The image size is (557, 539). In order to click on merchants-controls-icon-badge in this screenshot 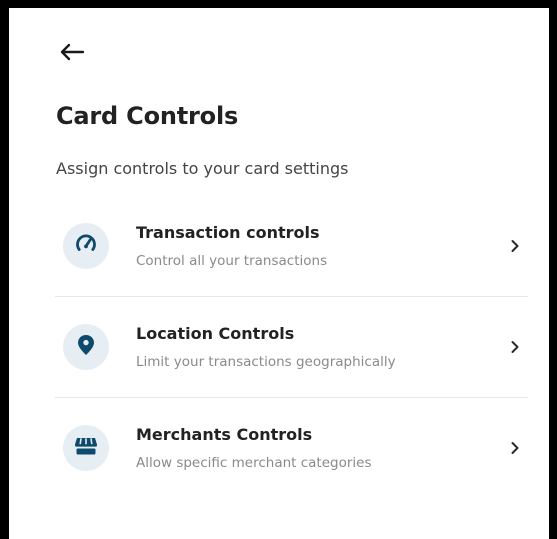, I will do `click(86, 448)`.